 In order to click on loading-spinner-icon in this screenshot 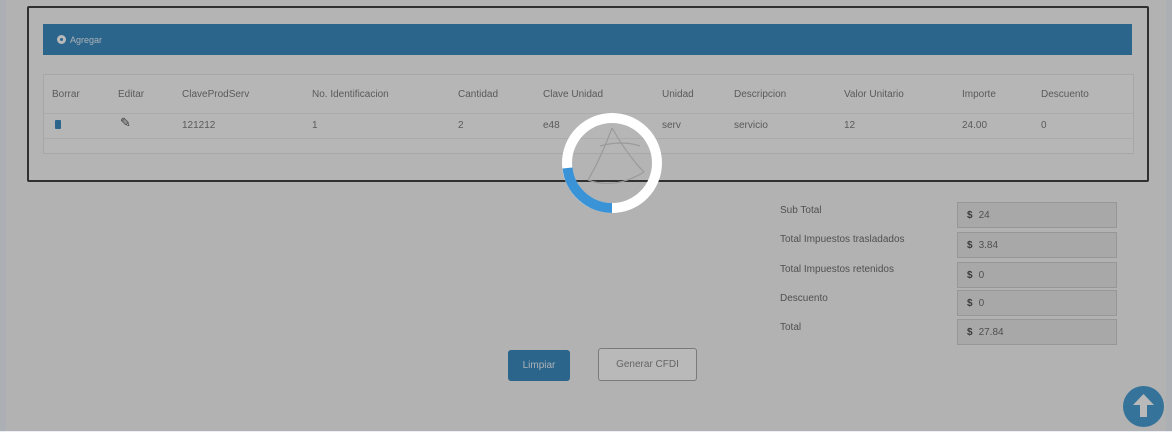, I will do `click(612, 163)`.